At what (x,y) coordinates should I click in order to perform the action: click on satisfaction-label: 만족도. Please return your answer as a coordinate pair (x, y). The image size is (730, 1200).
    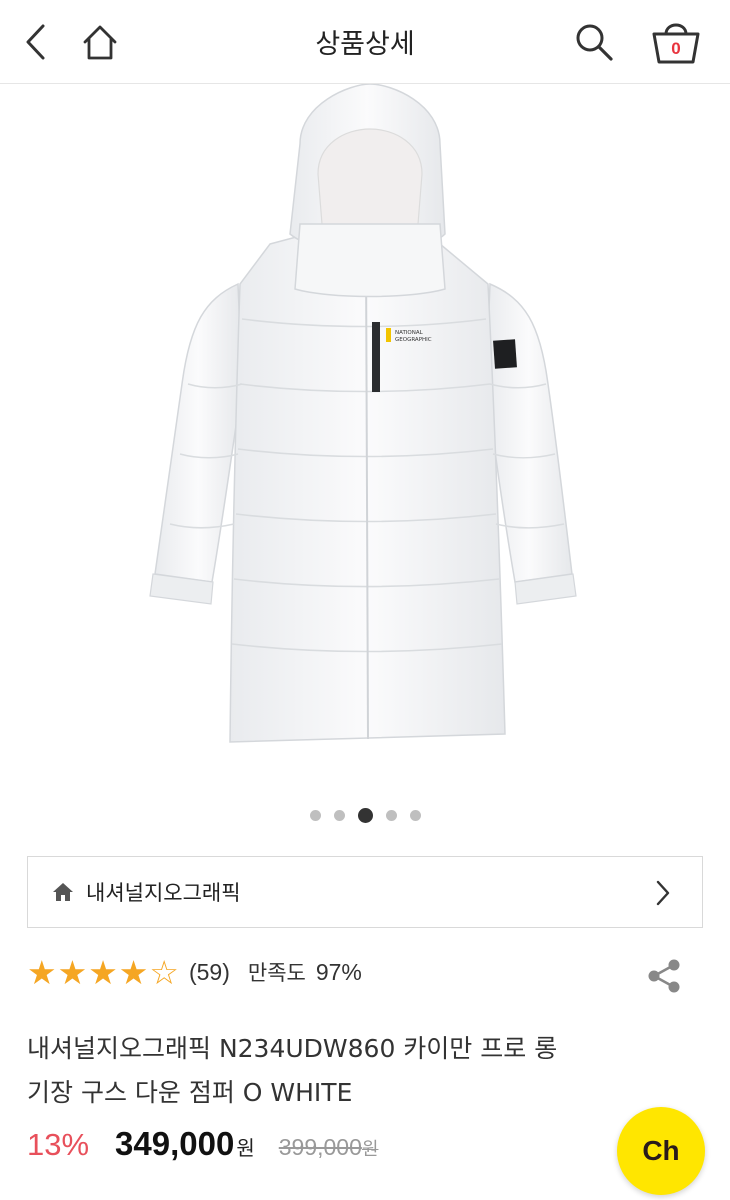
    Looking at the image, I should click on (276, 973).